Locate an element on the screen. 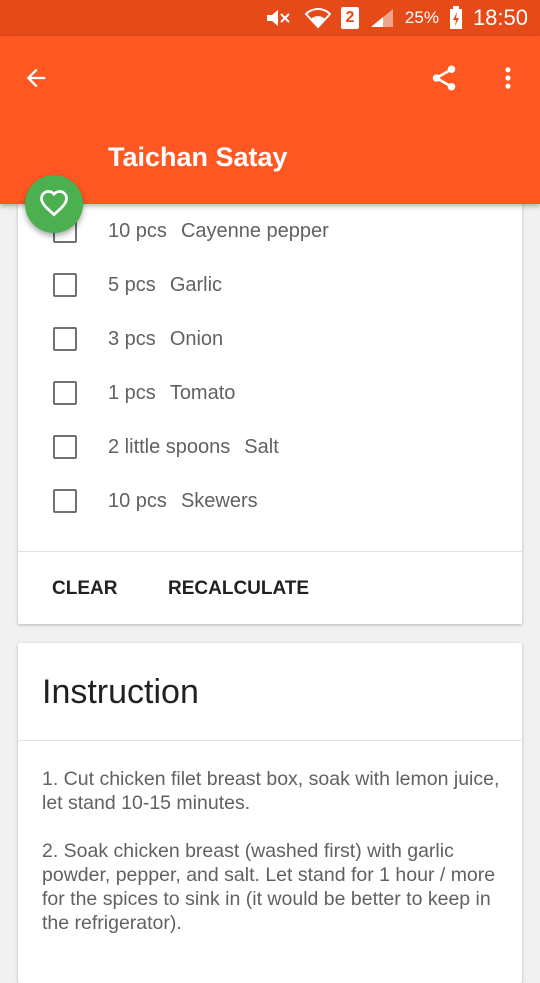 The image size is (540, 983). ingredient-text: 2 little spoons Salt is located at coordinates (193, 447).